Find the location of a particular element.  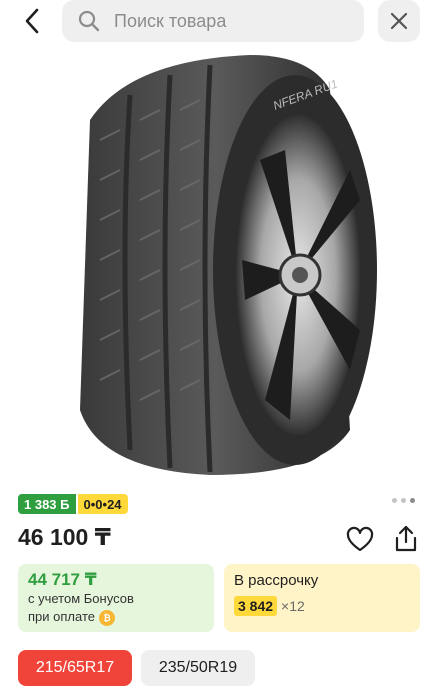

share-button is located at coordinates (406, 539).